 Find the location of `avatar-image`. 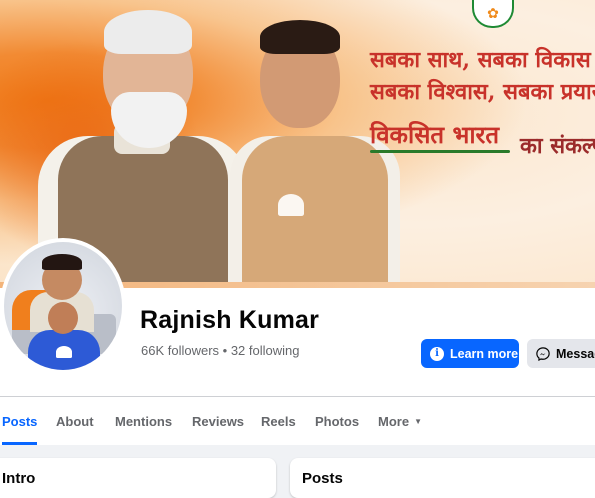

avatar-image is located at coordinates (63, 306).